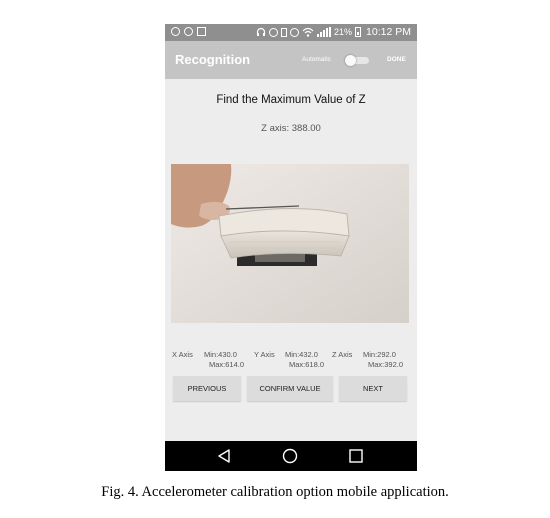 This screenshot has width=550, height=518. Describe the element at coordinates (291, 100) in the screenshot. I see `instruction-heading: Find the Maximum Value of Z` at that location.